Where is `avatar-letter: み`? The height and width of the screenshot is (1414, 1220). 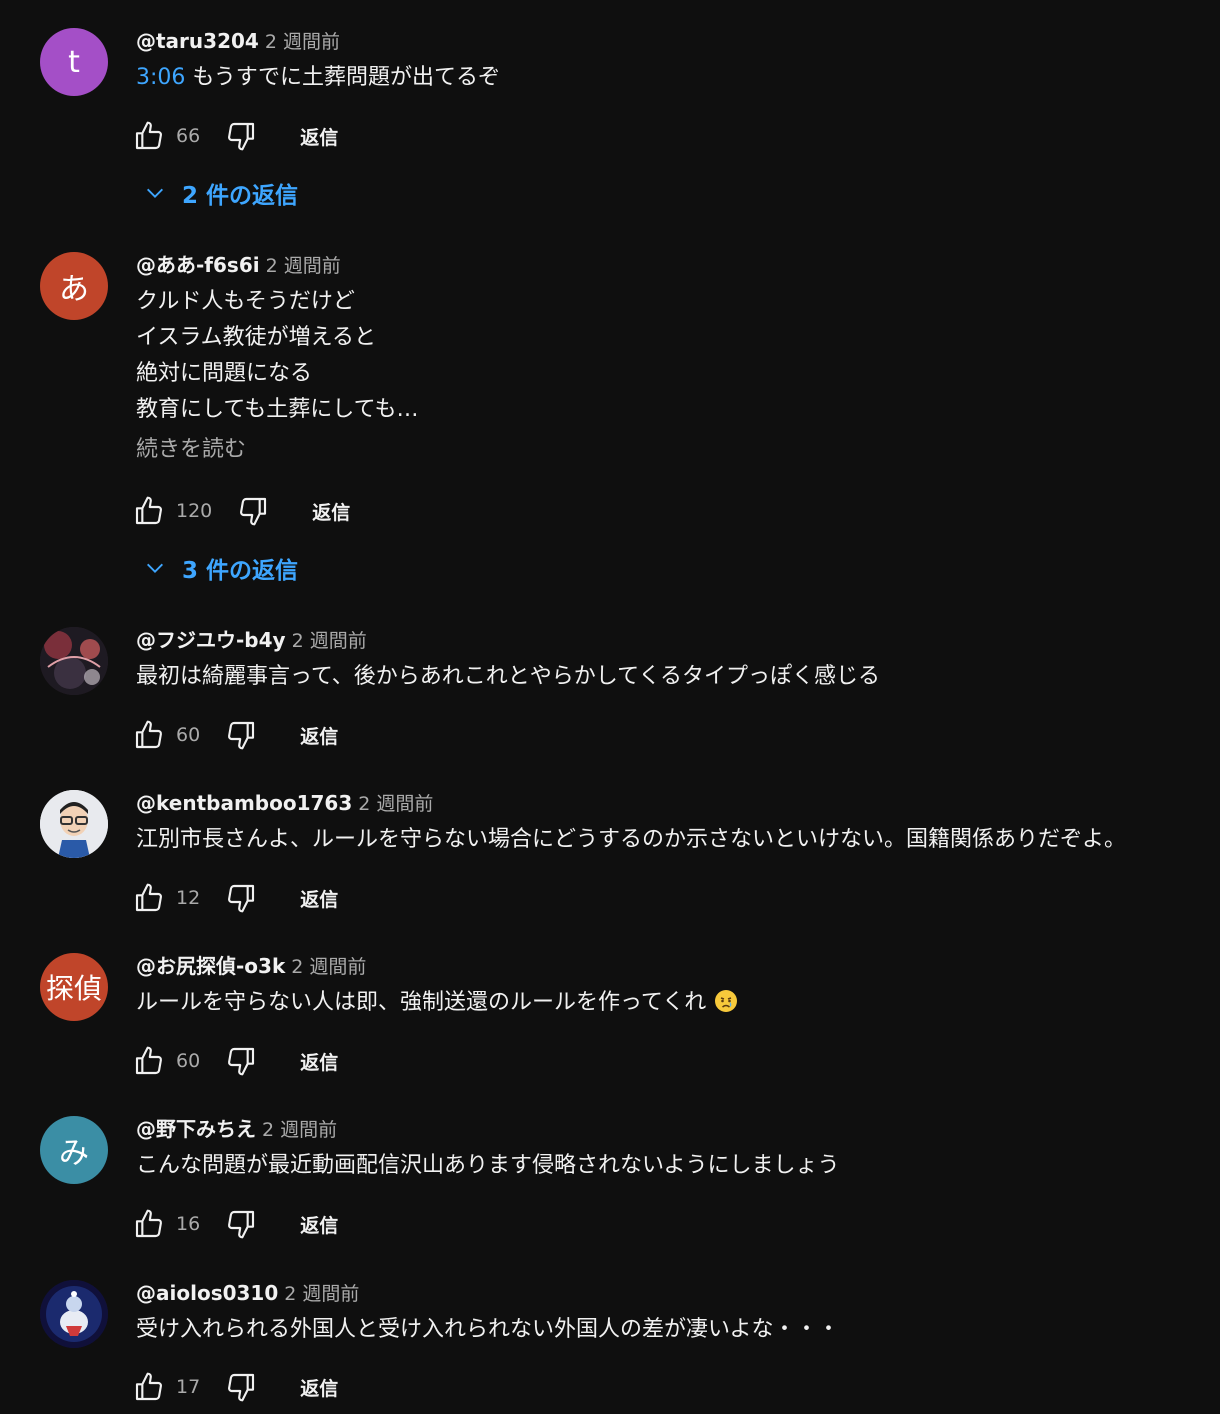 avatar-letter: み is located at coordinates (74, 1153).